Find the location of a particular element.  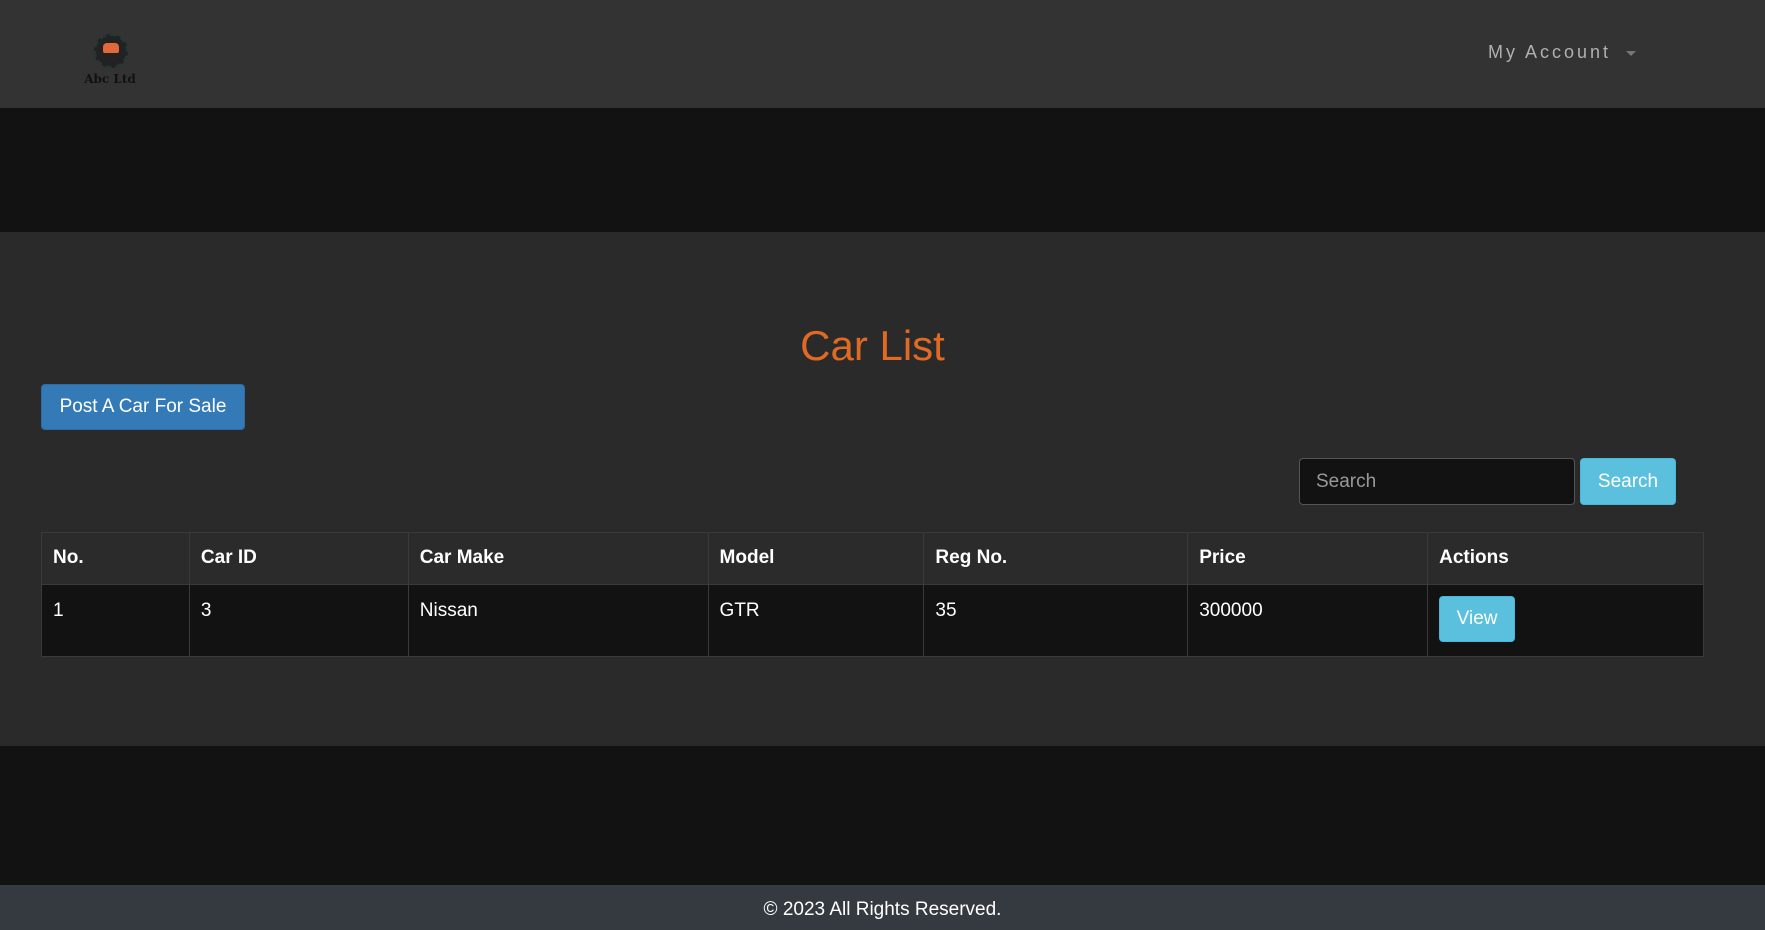

navbar: Abc Ltd My Account is located at coordinates (882, 54).